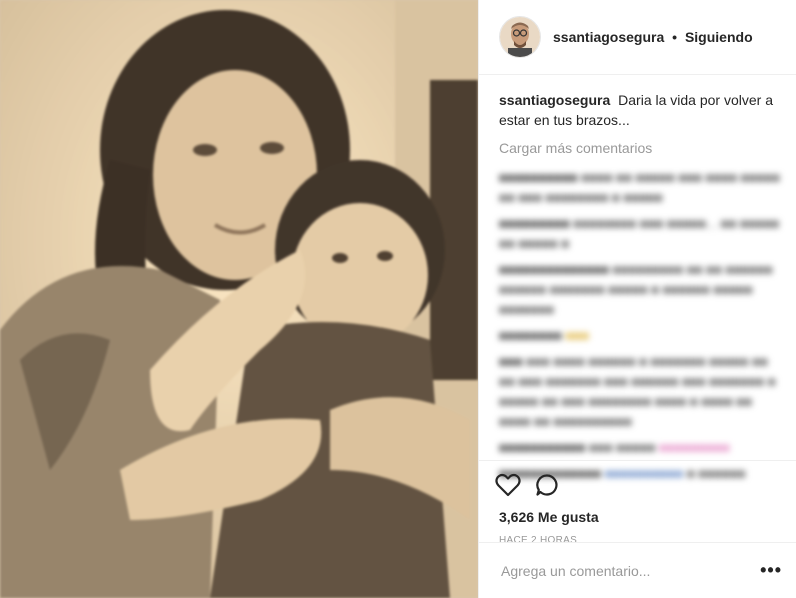 The width and height of the screenshot is (796, 598). I want to click on likes-count: 3,626 Me gusta, so click(637, 517).